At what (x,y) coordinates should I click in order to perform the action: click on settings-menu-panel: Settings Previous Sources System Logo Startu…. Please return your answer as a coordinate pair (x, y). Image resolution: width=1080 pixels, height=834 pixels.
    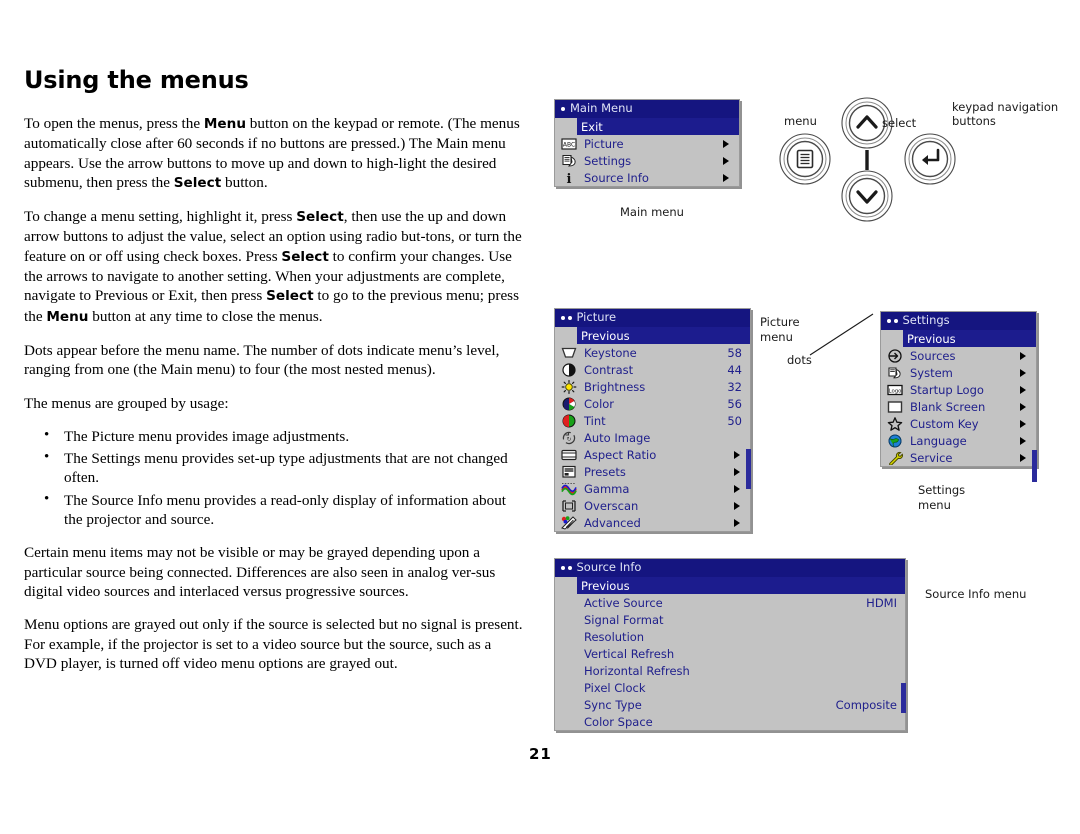
    Looking at the image, I should click on (958, 396).